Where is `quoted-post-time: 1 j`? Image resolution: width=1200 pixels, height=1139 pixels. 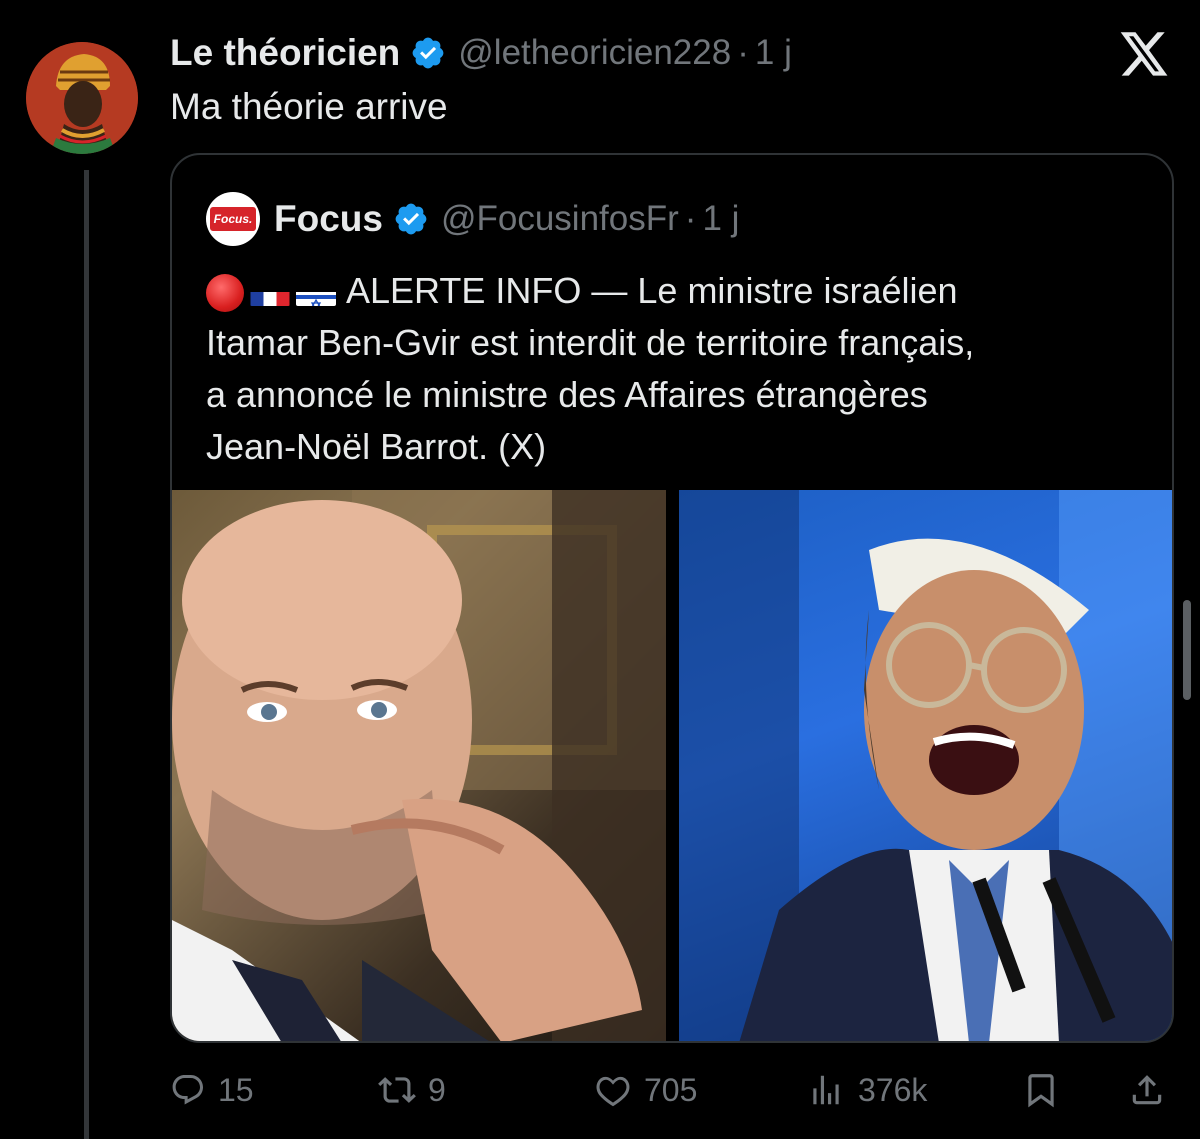 quoted-post-time: 1 j is located at coordinates (720, 219).